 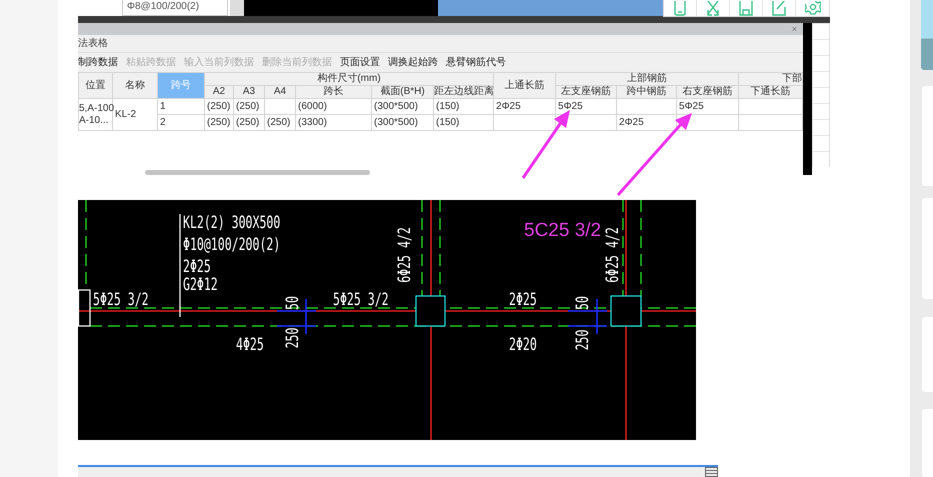 What do you see at coordinates (250, 345) in the screenshot?
I see `cad-label: 4Φ25` at bounding box center [250, 345].